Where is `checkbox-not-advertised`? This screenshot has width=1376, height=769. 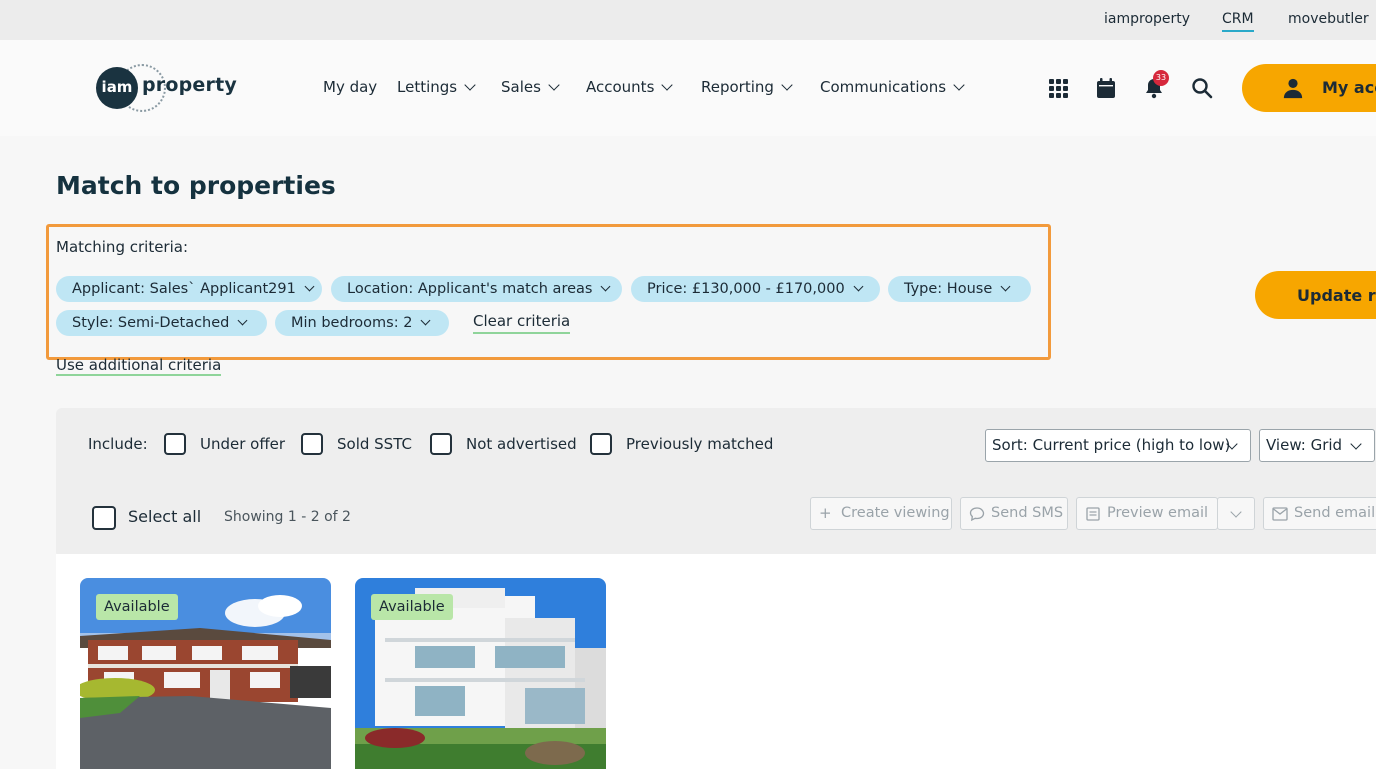
checkbox-not-advertised is located at coordinates (441, 444).